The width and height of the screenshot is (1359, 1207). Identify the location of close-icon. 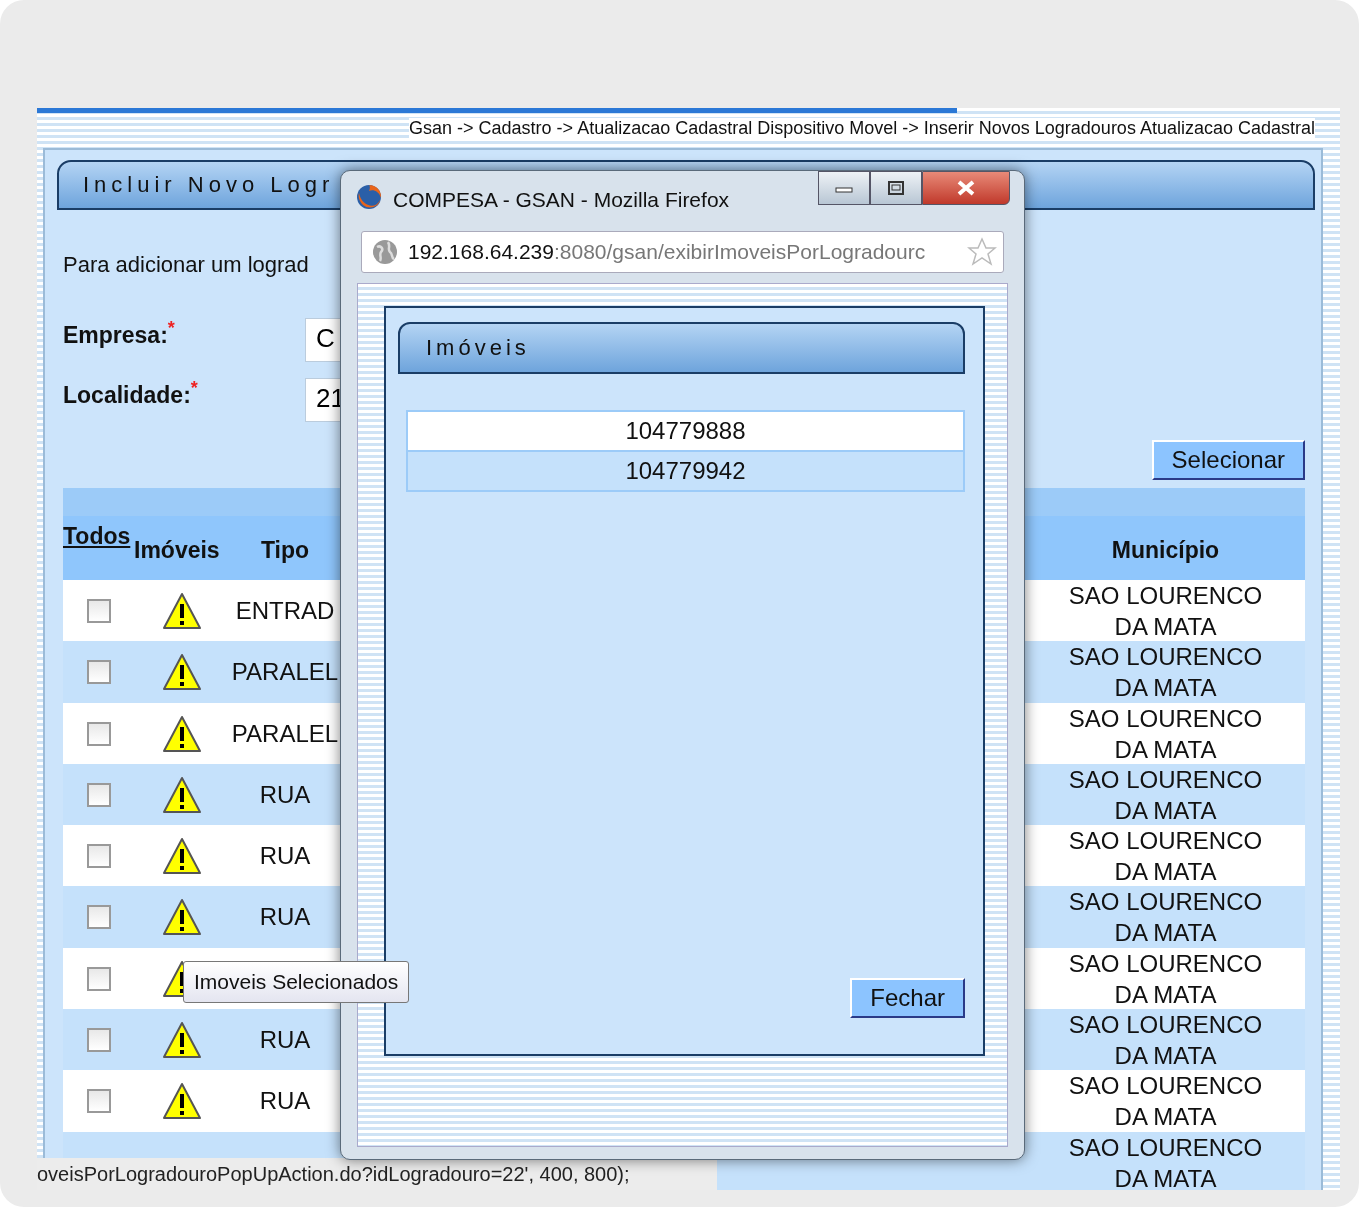
(966, 188).